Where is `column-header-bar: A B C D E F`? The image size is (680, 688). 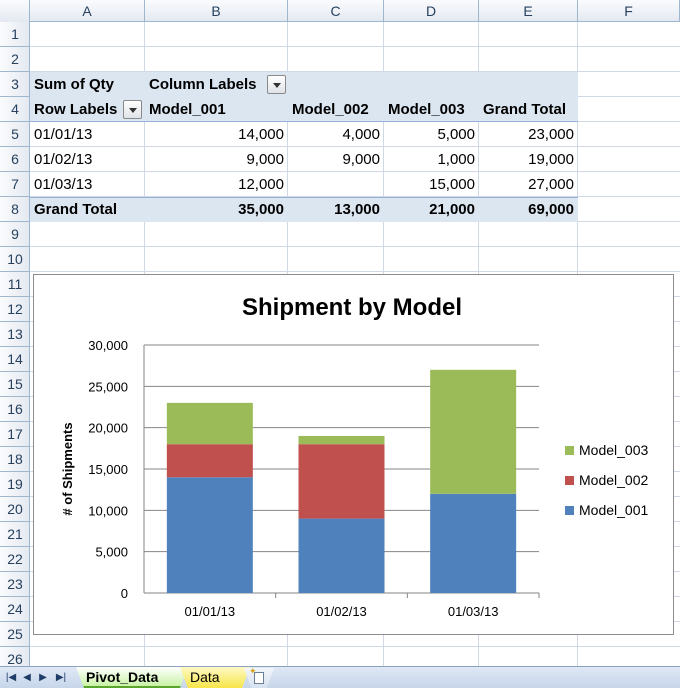 column-header-bar: A B C D E F is located at coordinates (340, 11).